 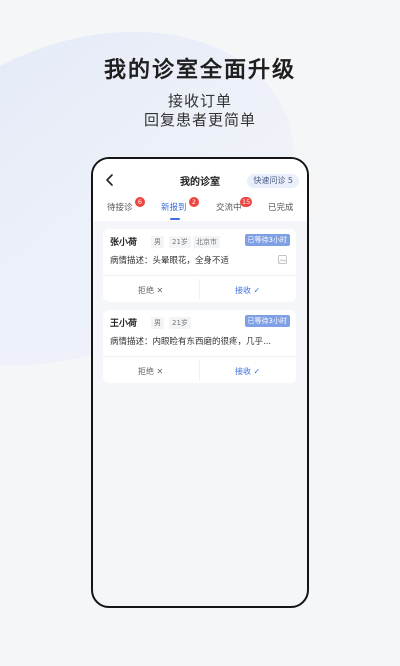 I want to click on quick-consult-button: 快速问诊 5, so click(x=273, y=181).